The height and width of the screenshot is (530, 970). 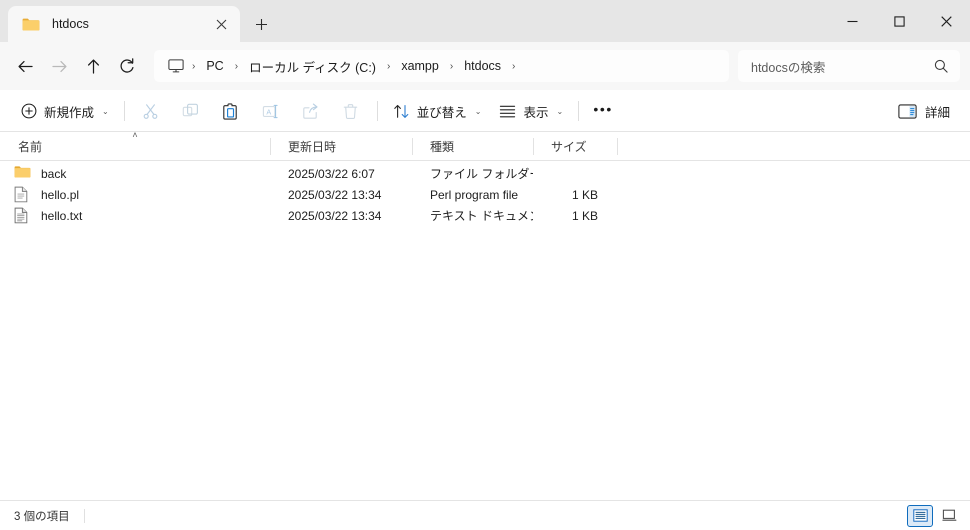 I want to click on search-icon, so click(x=941, y=66).